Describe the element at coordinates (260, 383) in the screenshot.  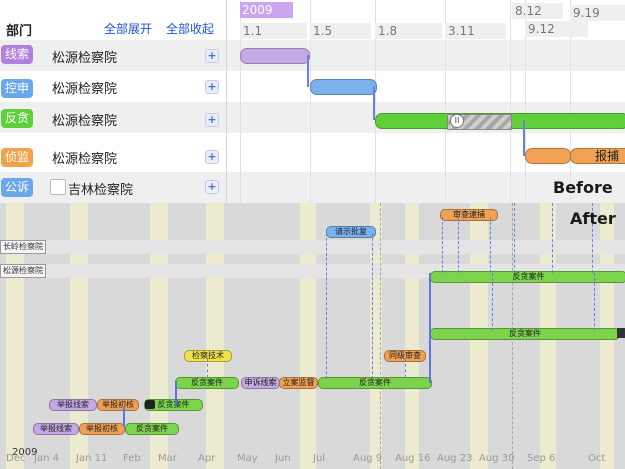
I see `appeal-clue-bar: 申诉线索` at that location.